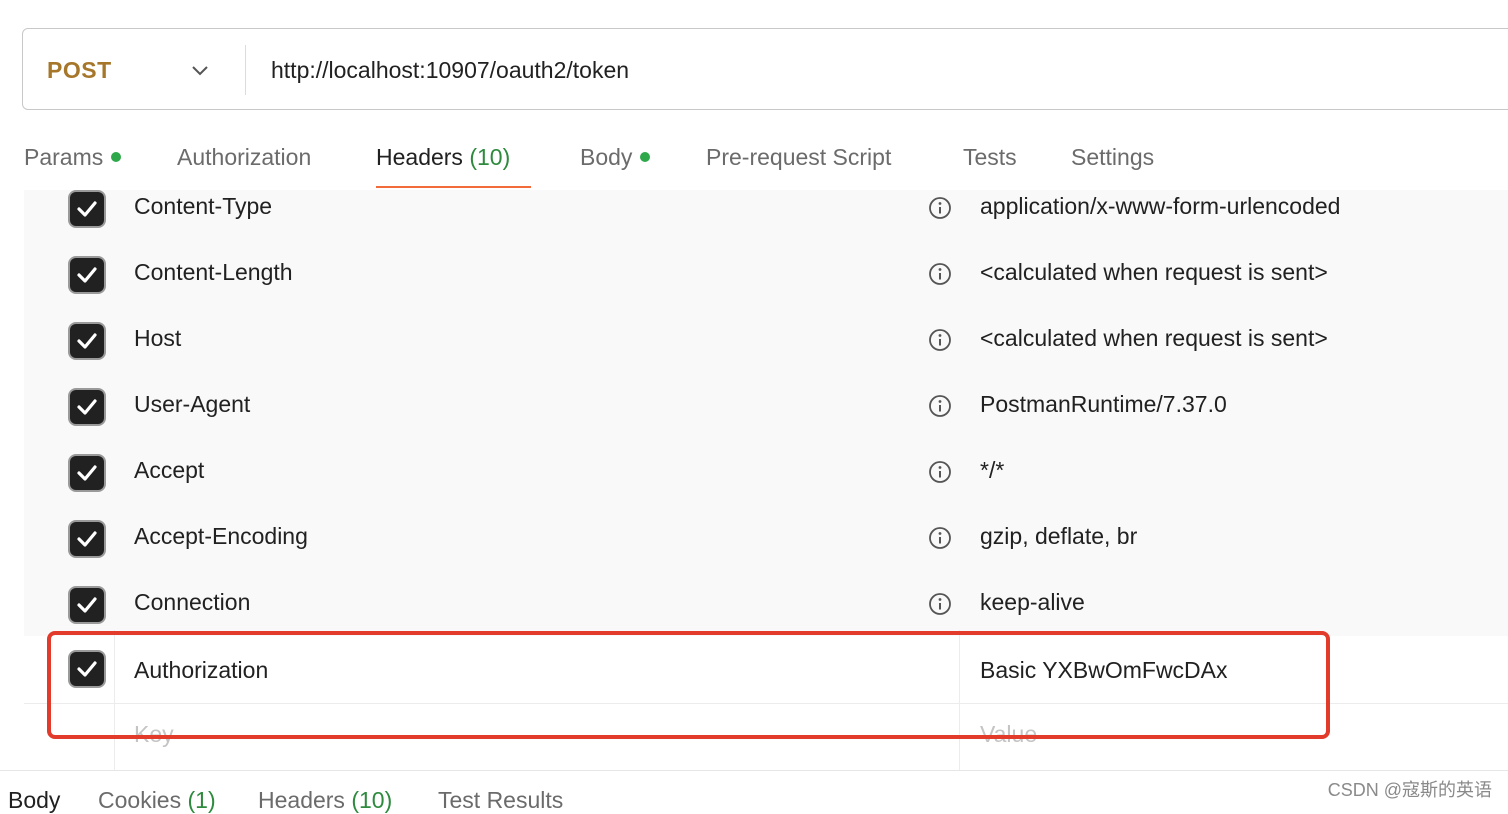 The image size is (1508, 814). Describe the element at coordinates (688, 685) in the screenshot. I see `annotation-highlight-box` at that location.